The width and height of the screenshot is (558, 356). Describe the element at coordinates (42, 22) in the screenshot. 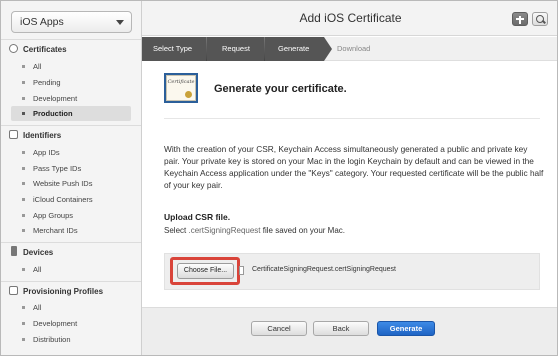

I see `app-type-select-label: iOS Apps` at that location.